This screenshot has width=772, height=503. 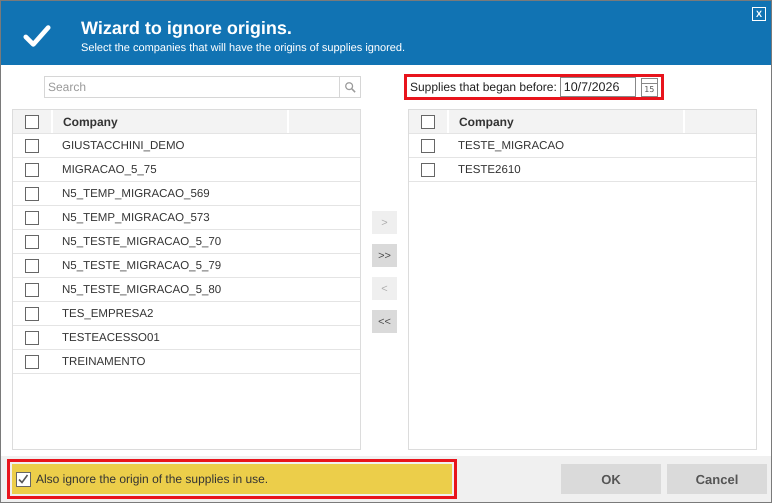 I want to click on option-label: Also ignore the origin of the supplies in use., so click(x=152, y=479).